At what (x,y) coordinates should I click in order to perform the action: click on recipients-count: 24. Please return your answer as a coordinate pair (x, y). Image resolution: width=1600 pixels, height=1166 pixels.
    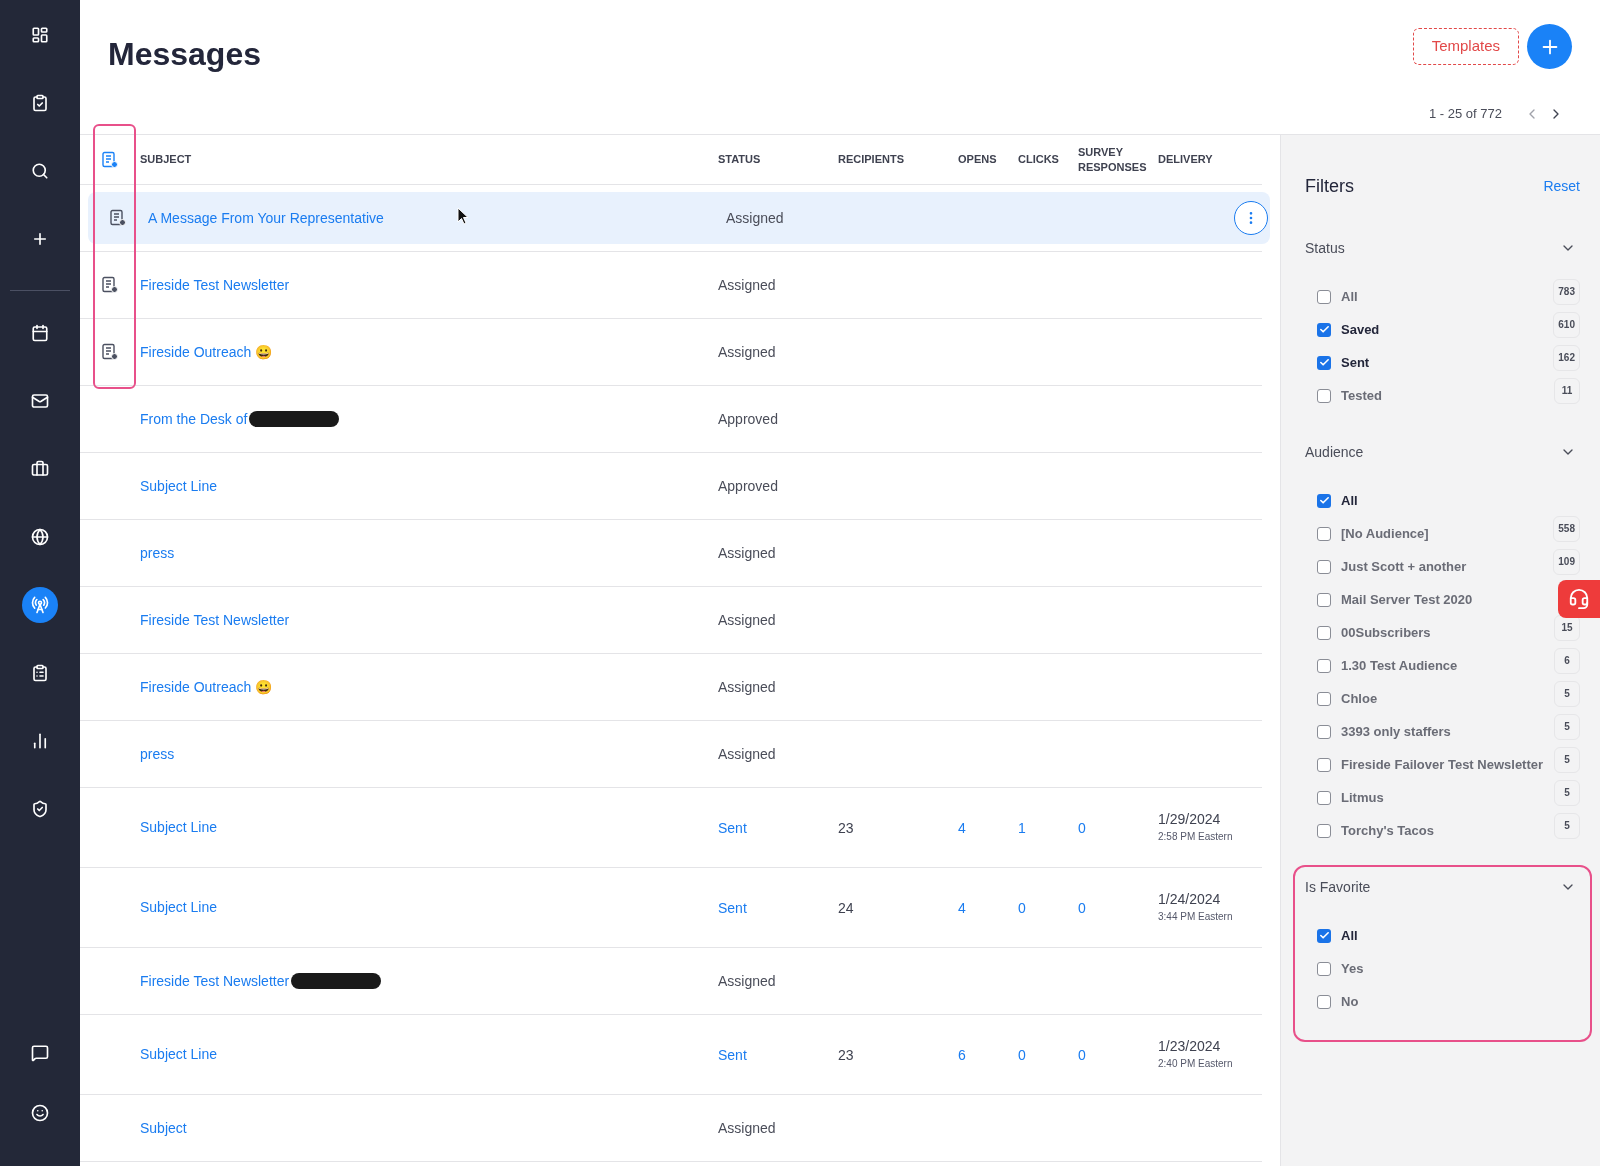
    Looking at the image, I should click on (846, 907).